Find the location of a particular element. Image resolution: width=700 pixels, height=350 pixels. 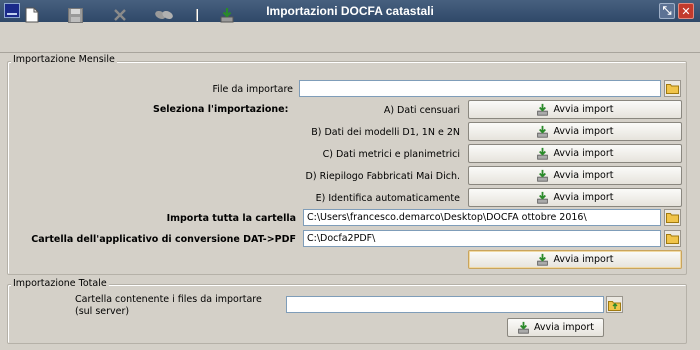

import-total-button-label: Avvia import is located at coordinates (564, 327).